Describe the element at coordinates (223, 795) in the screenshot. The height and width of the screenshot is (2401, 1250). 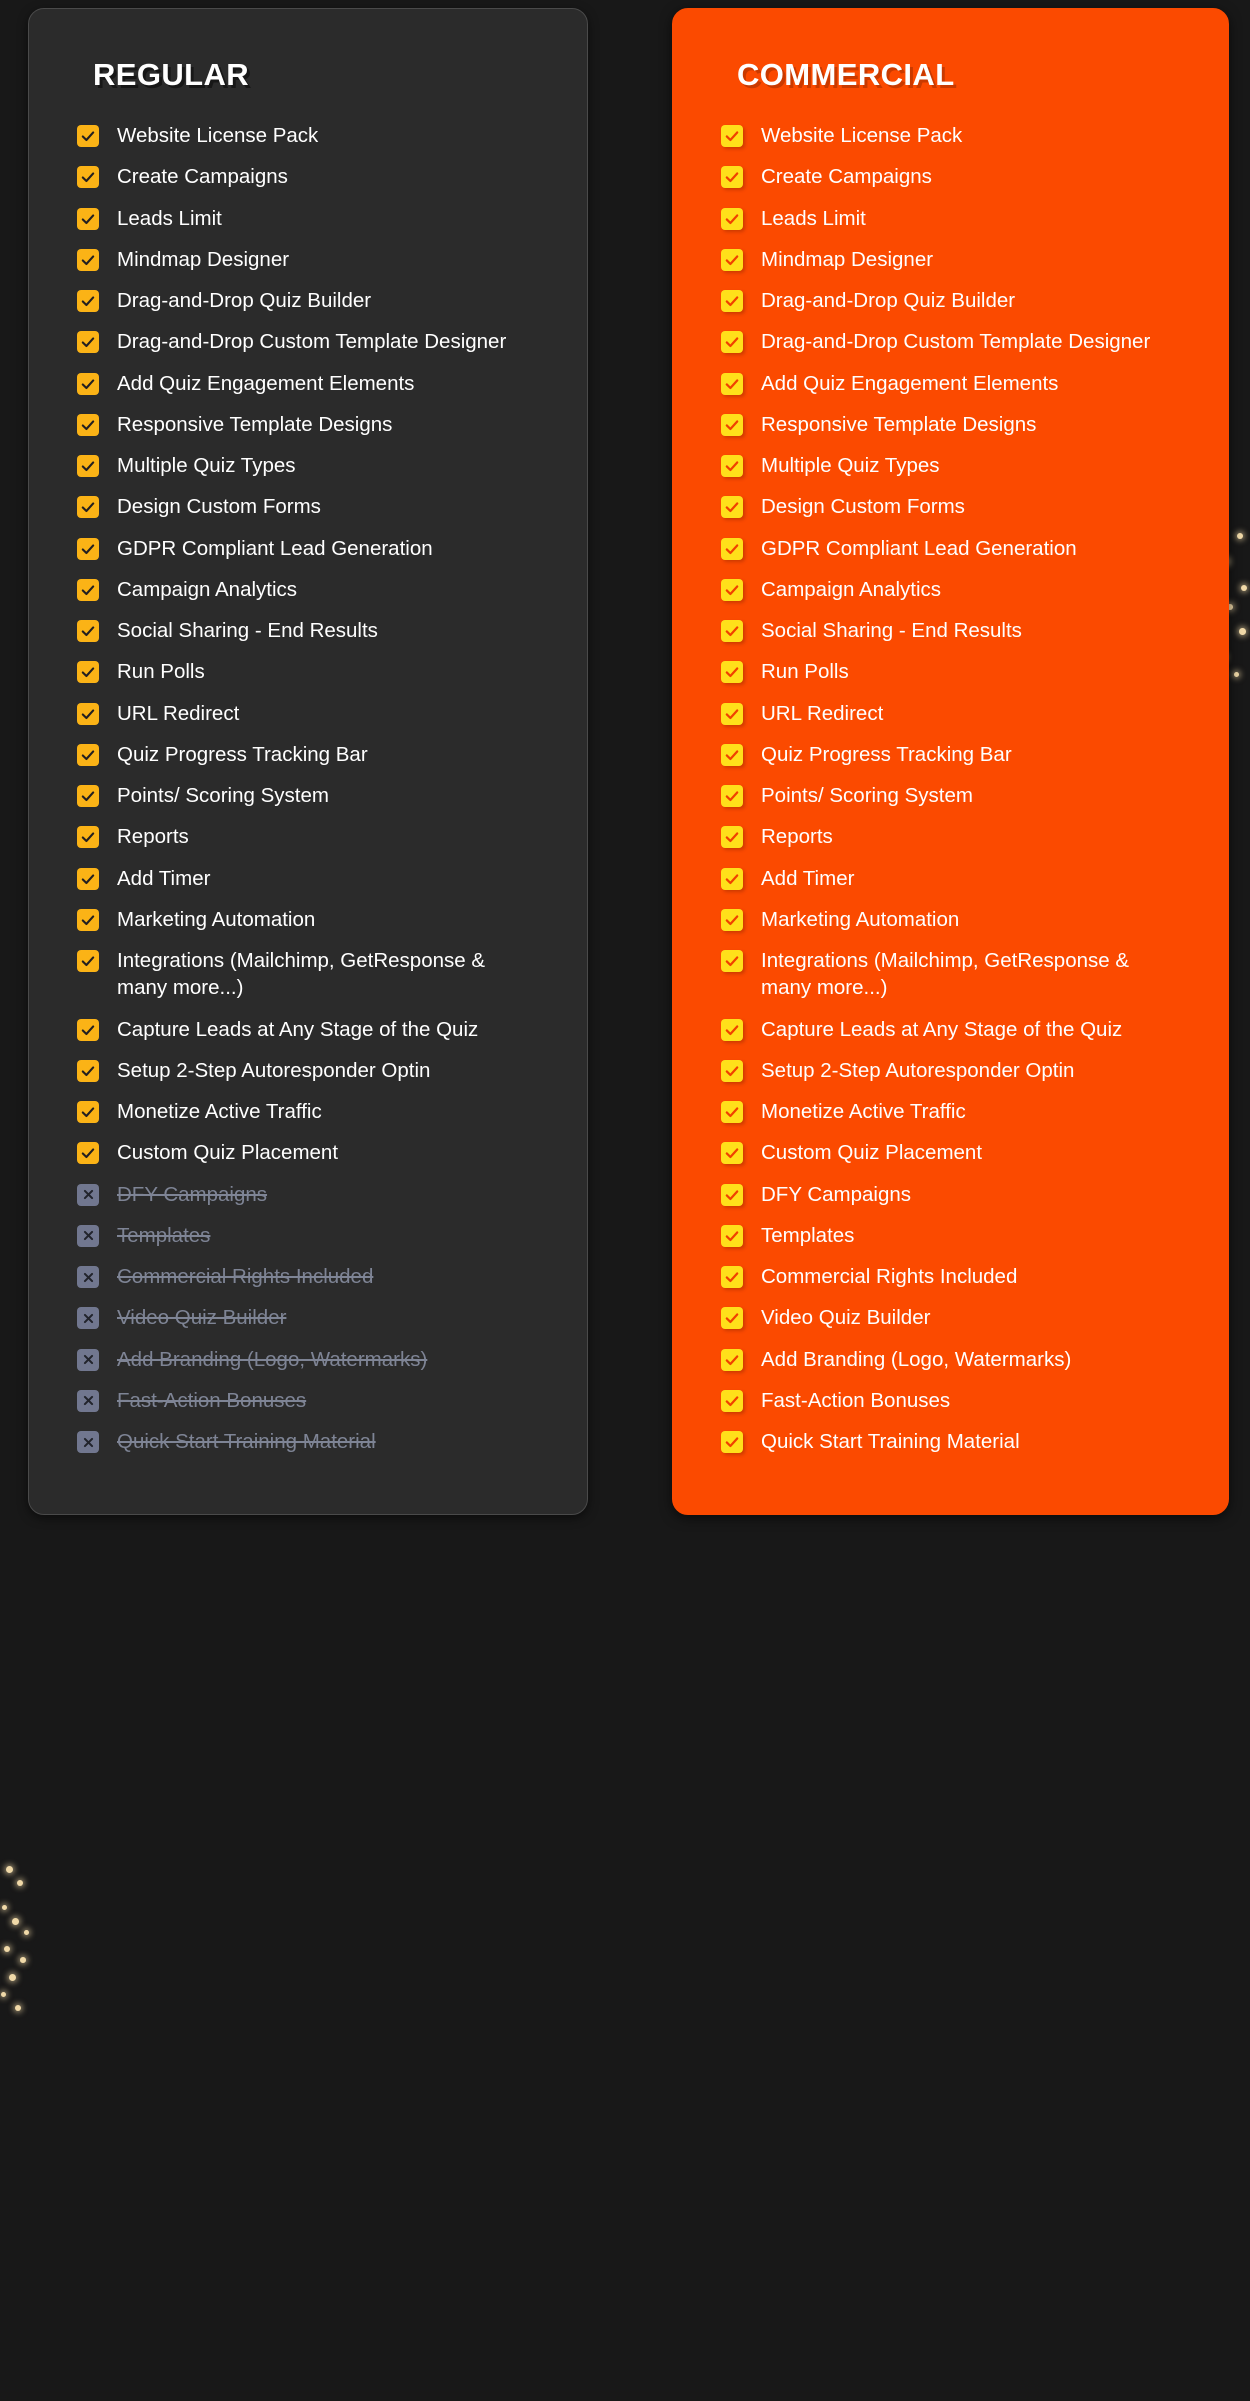
I see `feature-label: Points/ Scoring System` at that location.